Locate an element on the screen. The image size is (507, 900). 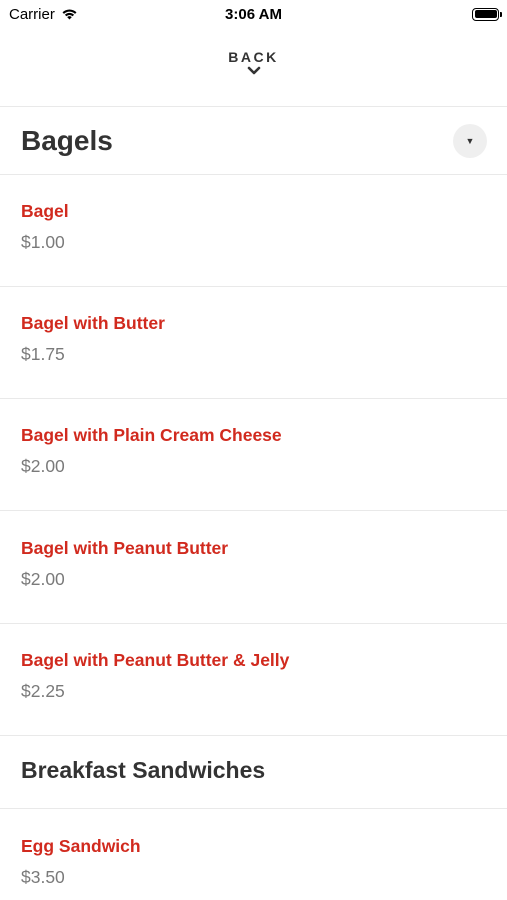
item-price: $1.75 is located at coordinates (43, 354).